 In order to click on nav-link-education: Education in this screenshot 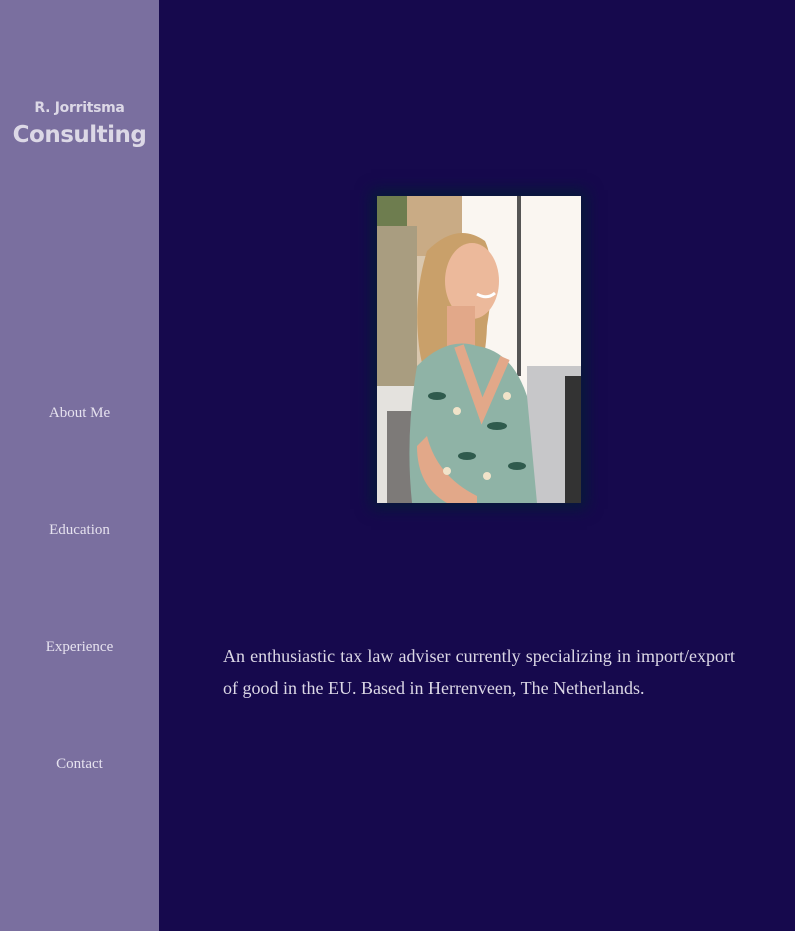, I will do `click(79, 530)`.